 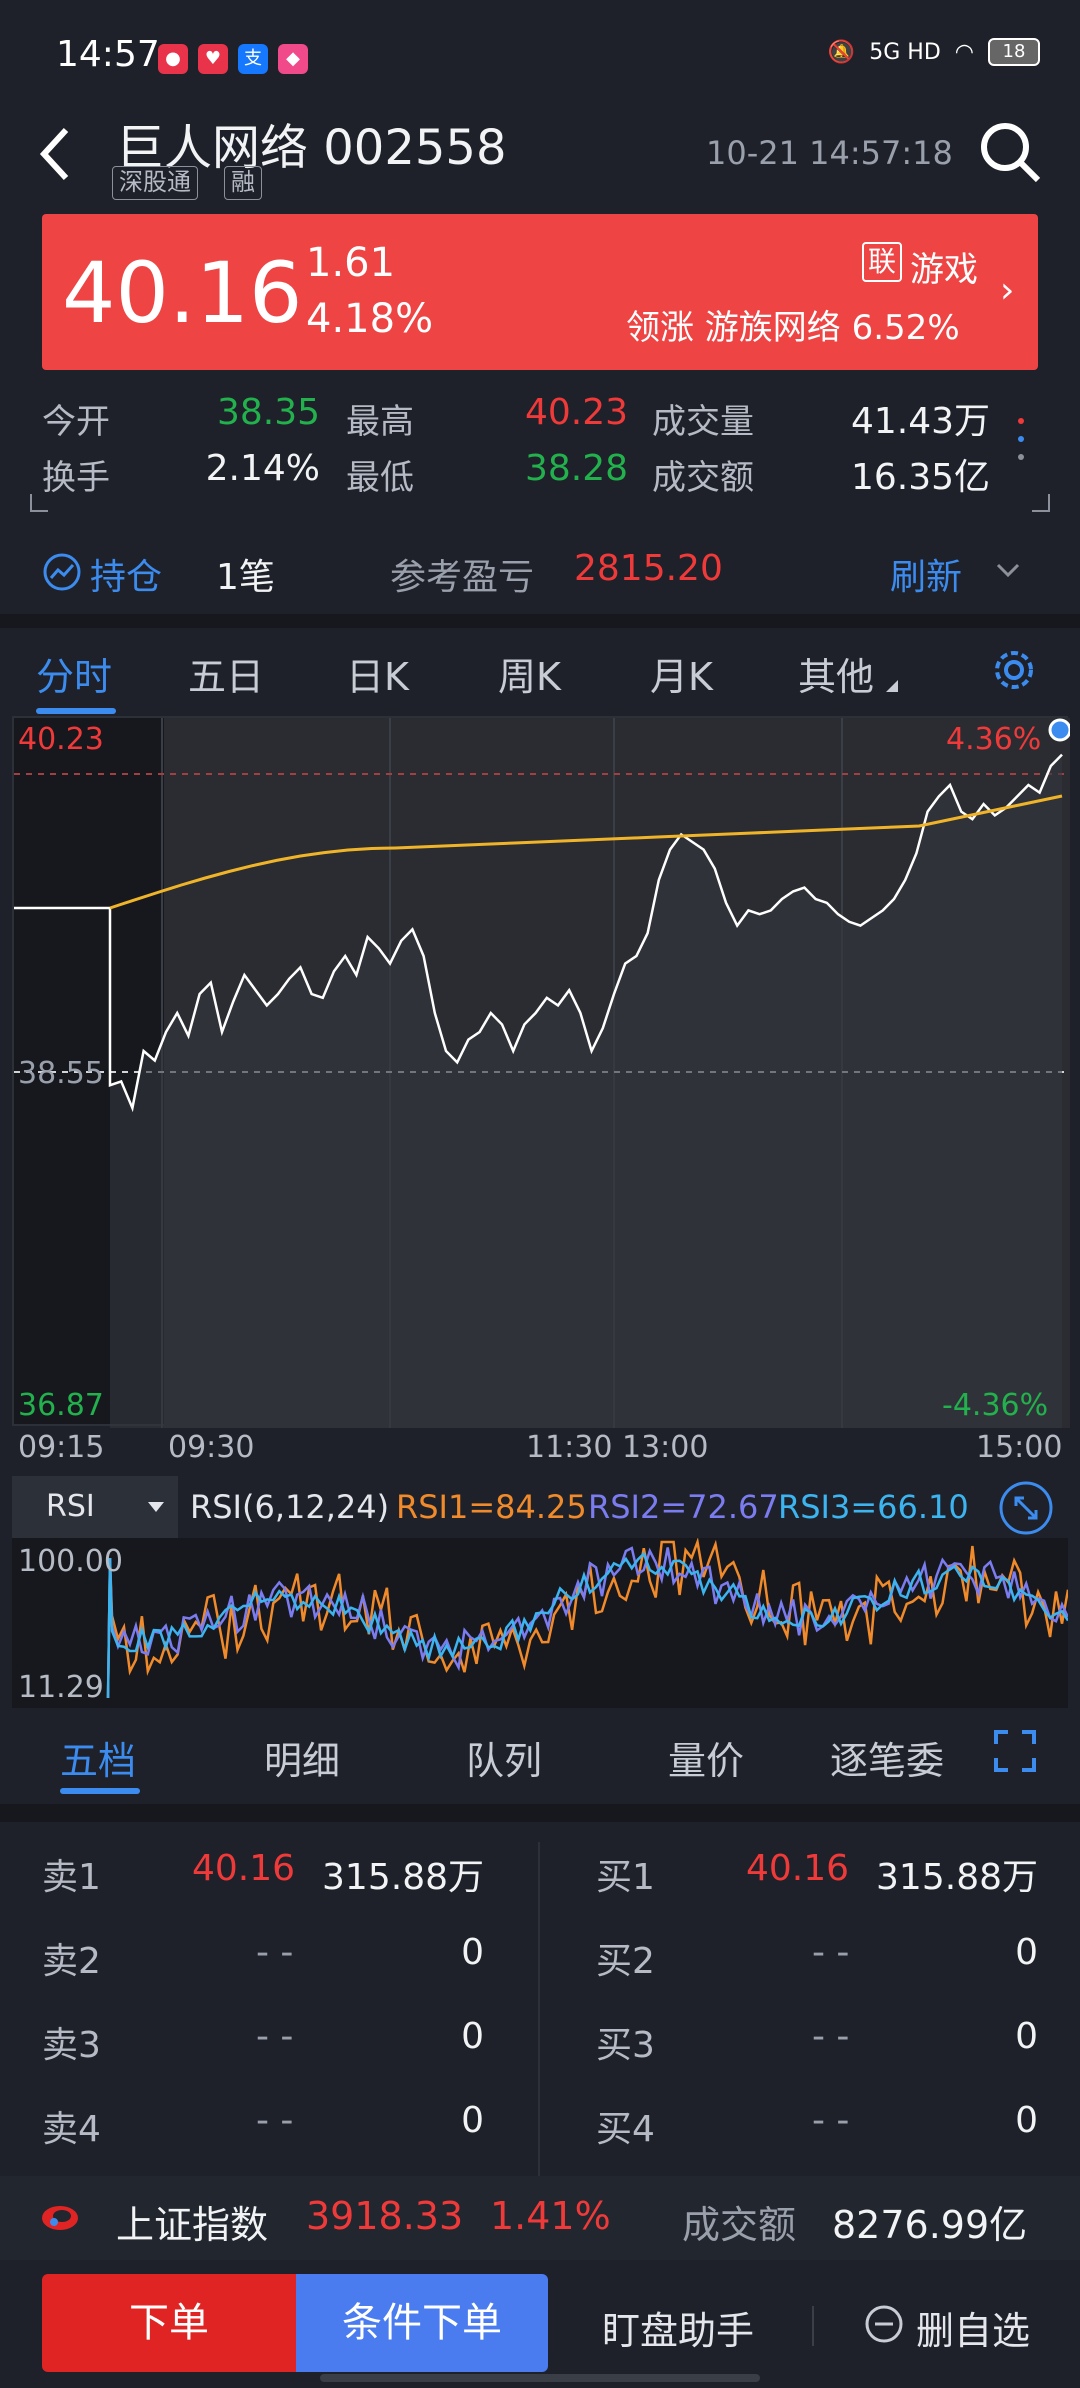 I want to click on minus-circle-icon, so click(x=884, y=2326).